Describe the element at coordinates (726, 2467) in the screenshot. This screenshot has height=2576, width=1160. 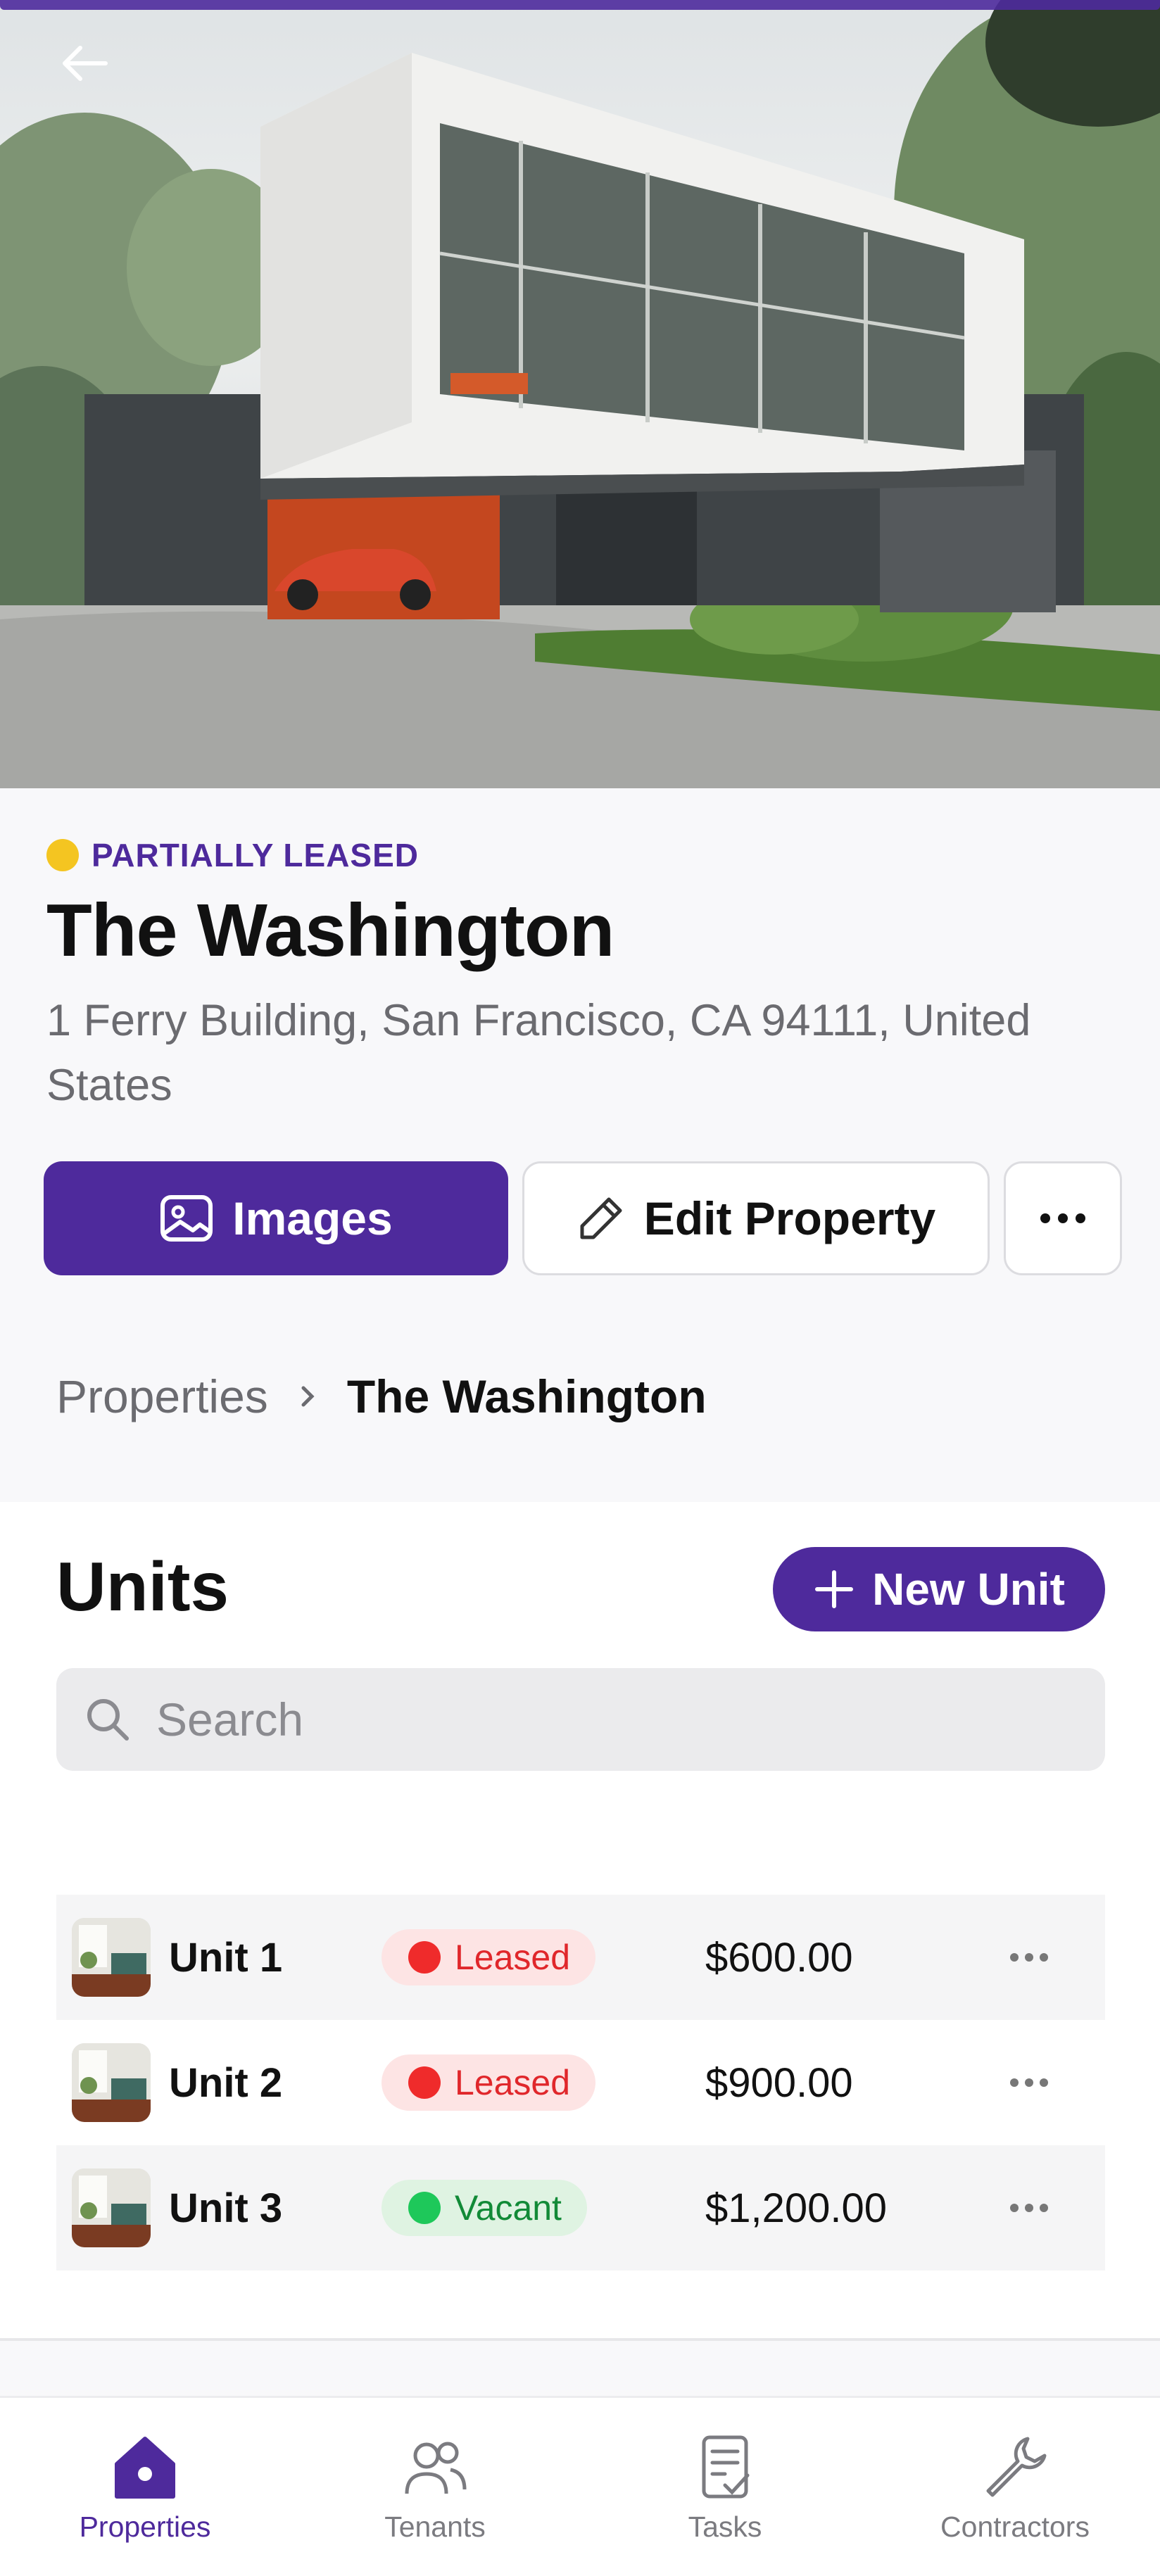
I see `clipboard-check-icon` at that location.